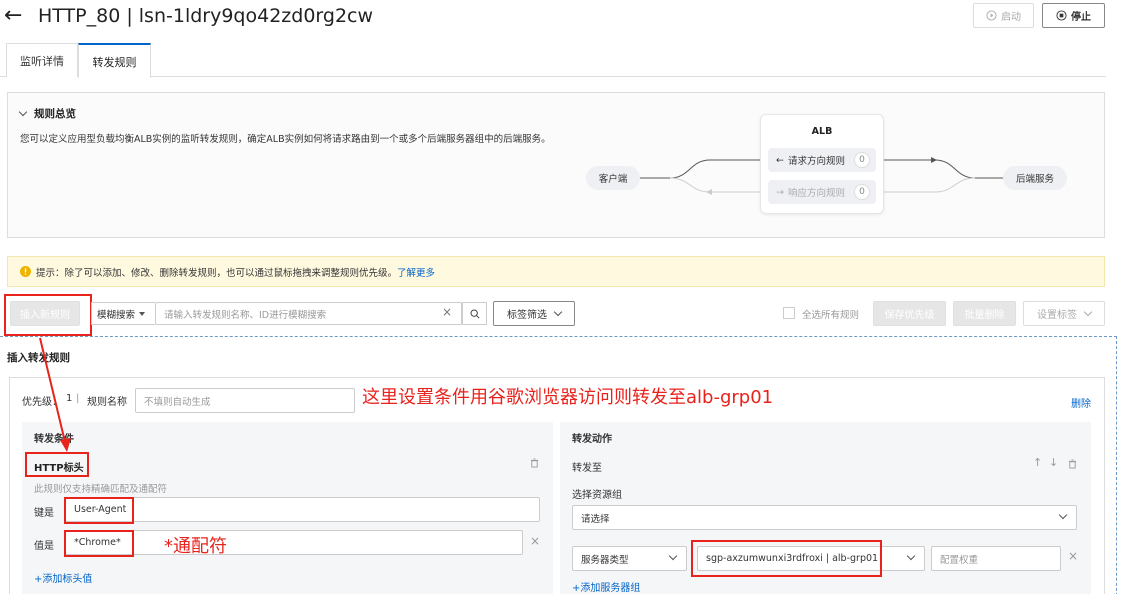 This screenshot has width=1121, height=594. What do you see at coordinates (816, 193) in the screenshot?
I see `response-rule-label: 响应方向规则` at bounding box center [816, 193].